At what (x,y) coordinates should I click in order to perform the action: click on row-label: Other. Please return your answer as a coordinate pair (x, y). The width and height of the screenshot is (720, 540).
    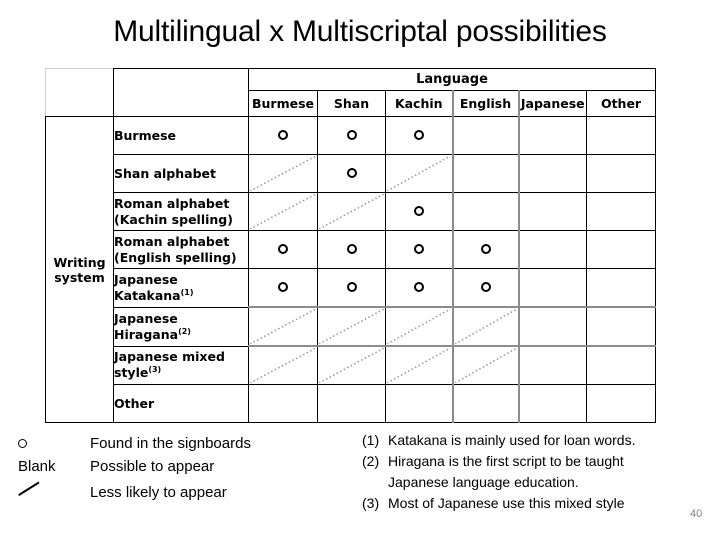
    Looking at the image, I should click on (181, 403).